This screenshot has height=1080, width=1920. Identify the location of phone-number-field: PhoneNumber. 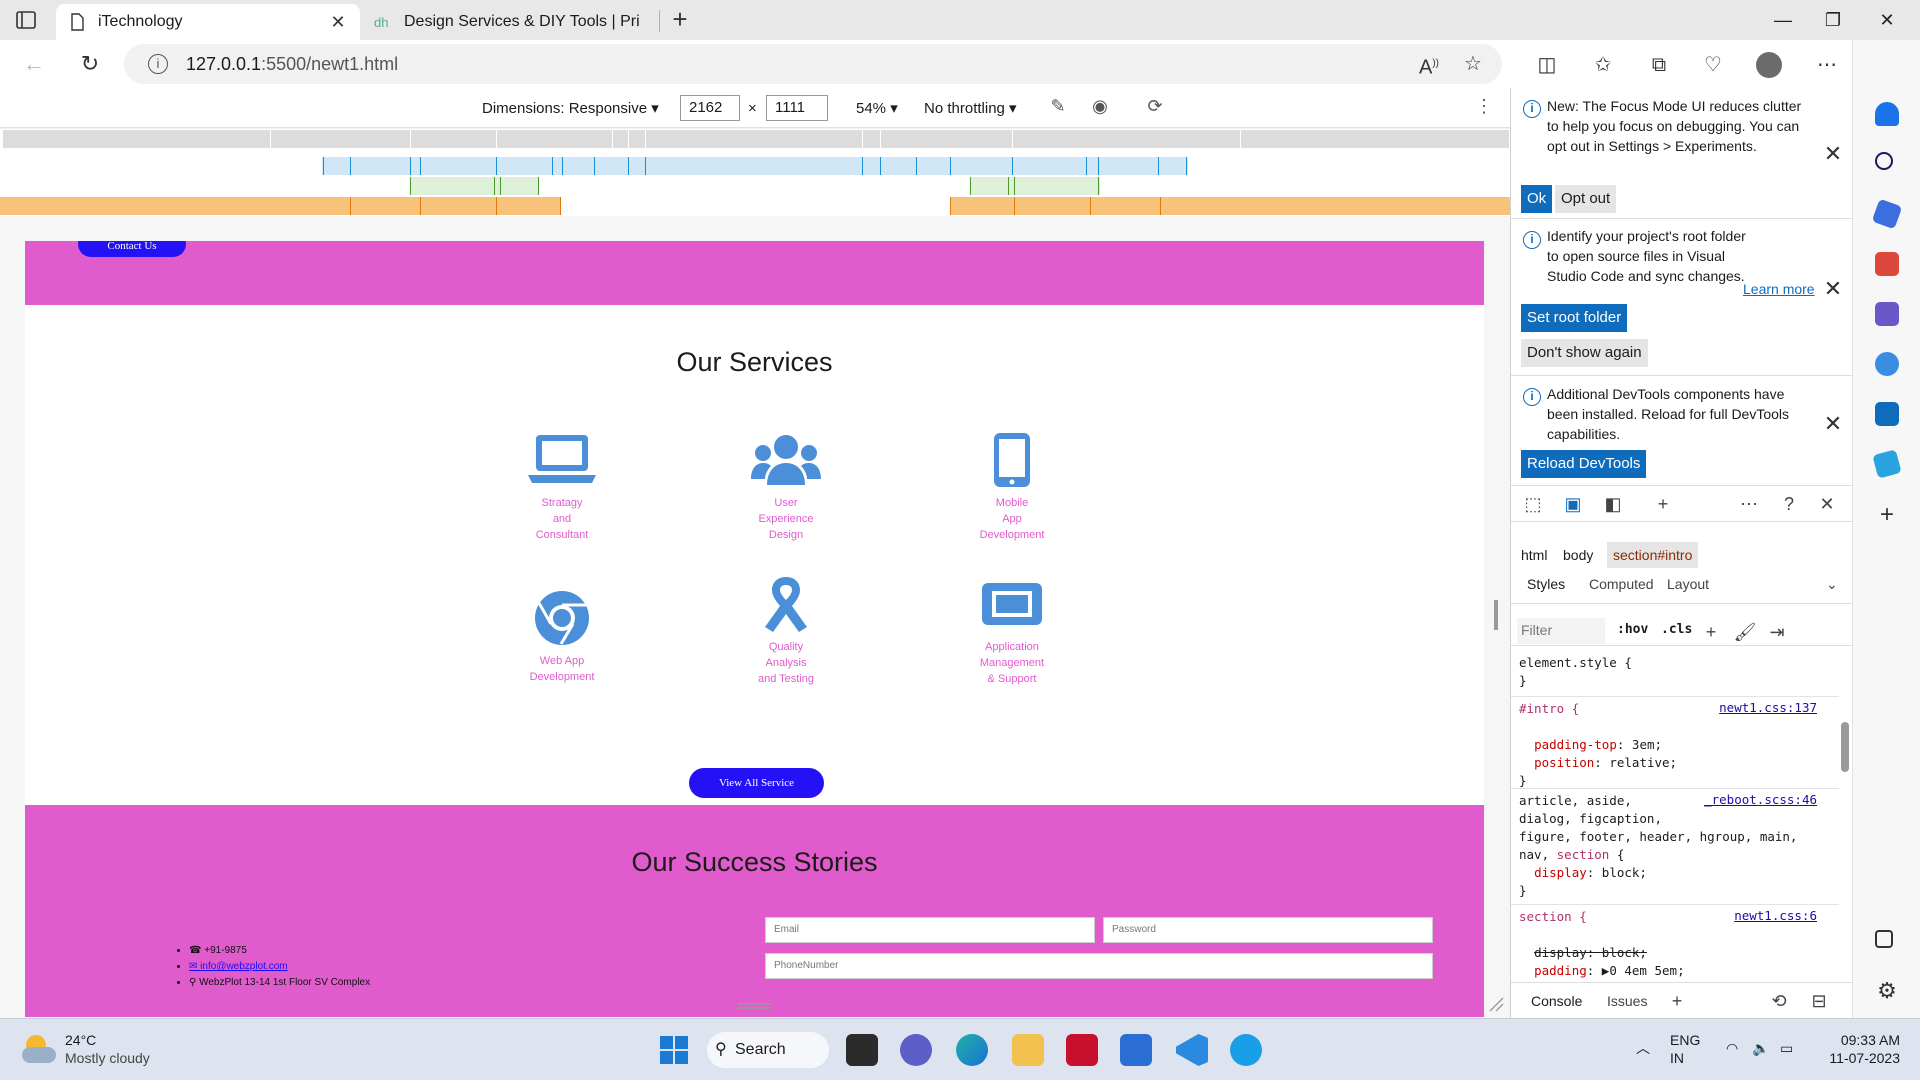
(1099, 966).